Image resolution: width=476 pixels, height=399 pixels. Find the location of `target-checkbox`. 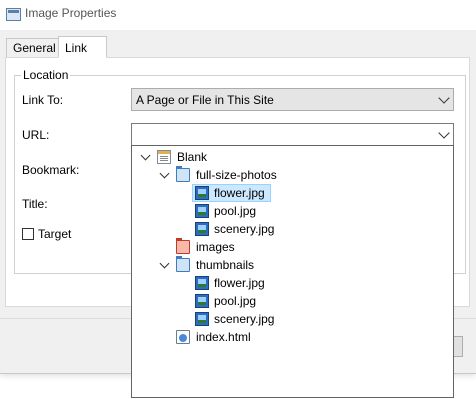

target-checkbox is located at coordinates (28, 234).